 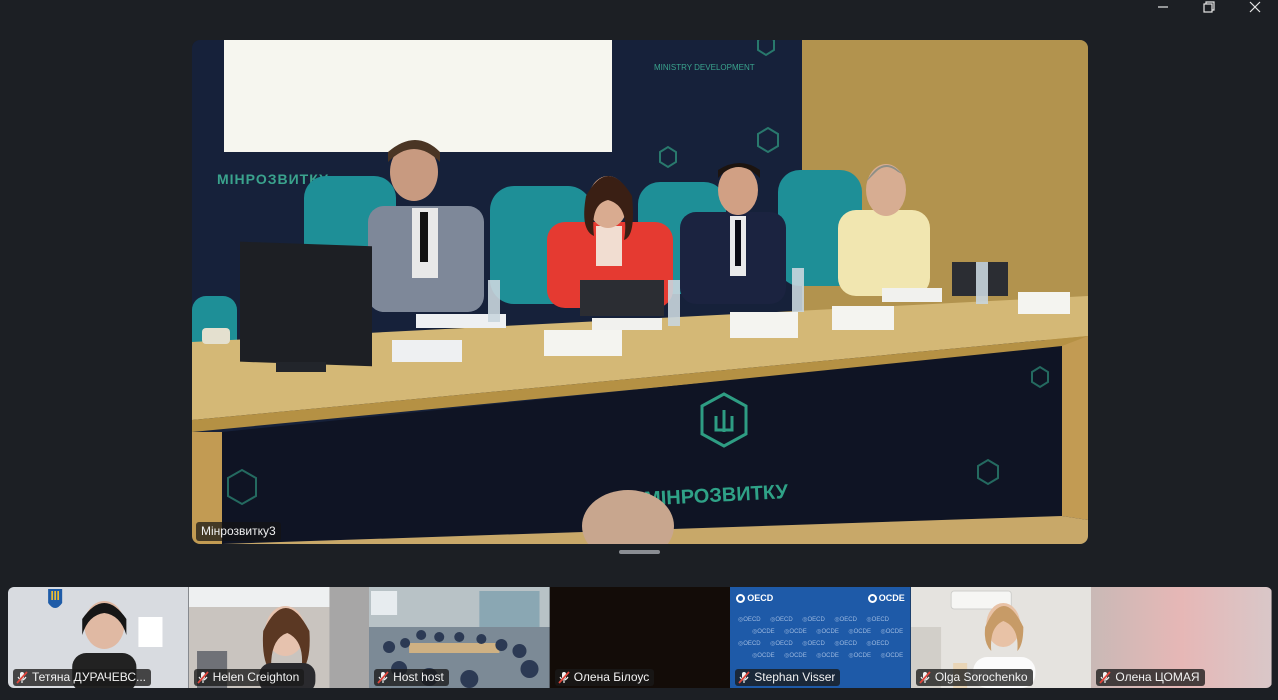 I want to click on participant-tile: Олена Білоус, so click(x=640, y=637).